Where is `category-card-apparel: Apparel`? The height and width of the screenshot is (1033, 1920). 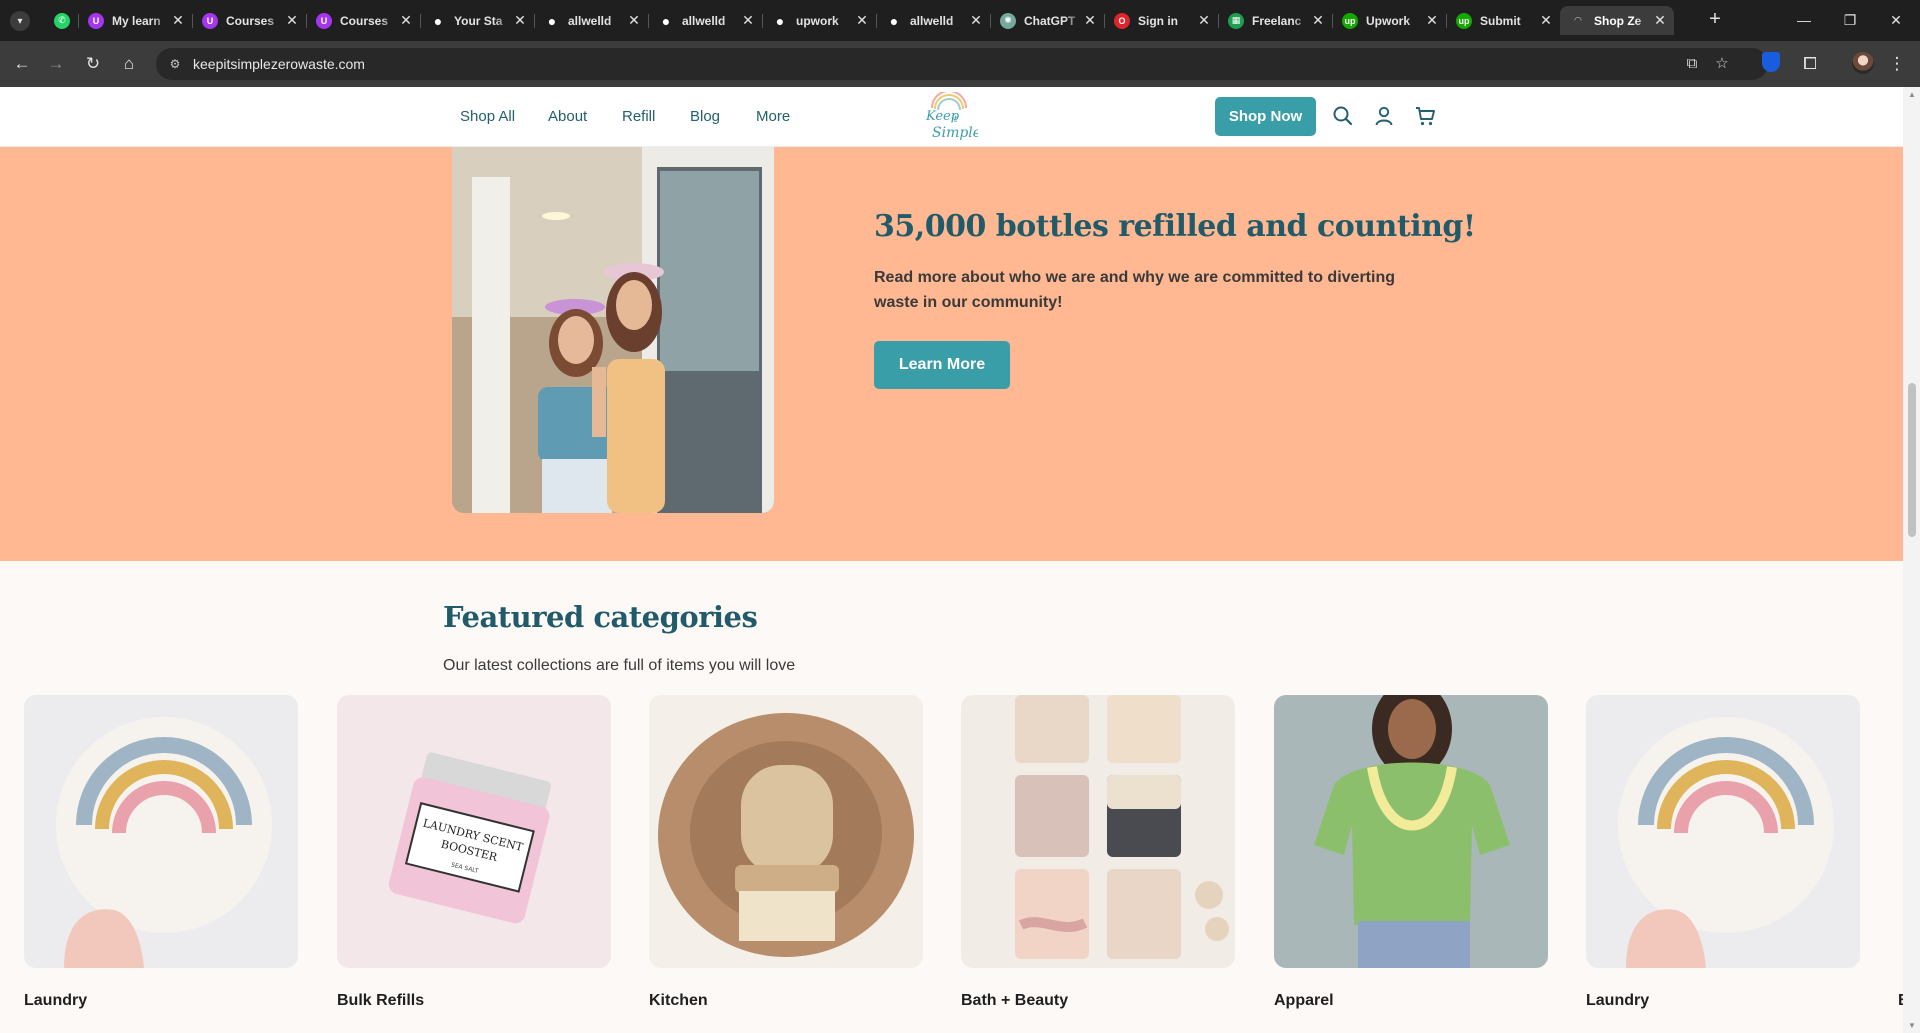
category-card-apparel: Apparel is located at coordinates (1411, 852).